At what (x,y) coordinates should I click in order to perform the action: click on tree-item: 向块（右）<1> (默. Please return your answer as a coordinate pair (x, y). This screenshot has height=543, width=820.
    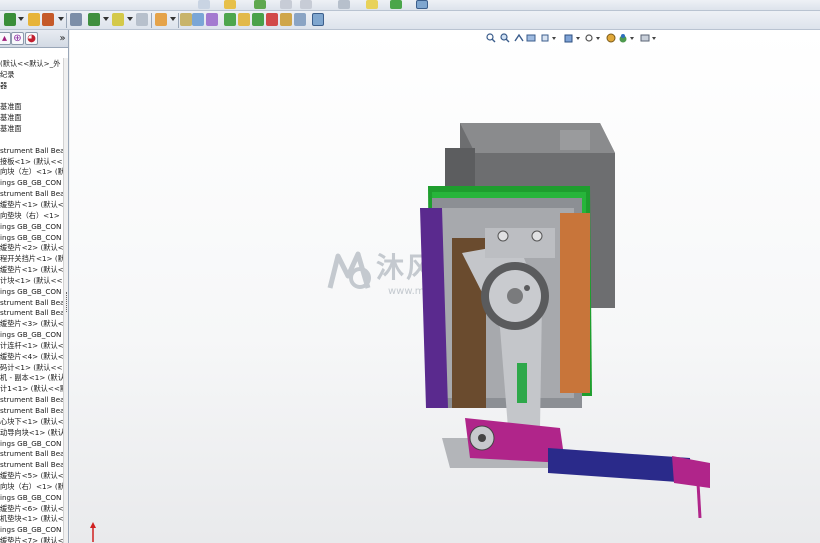
    Looking at the image, I should click on (32, 487).